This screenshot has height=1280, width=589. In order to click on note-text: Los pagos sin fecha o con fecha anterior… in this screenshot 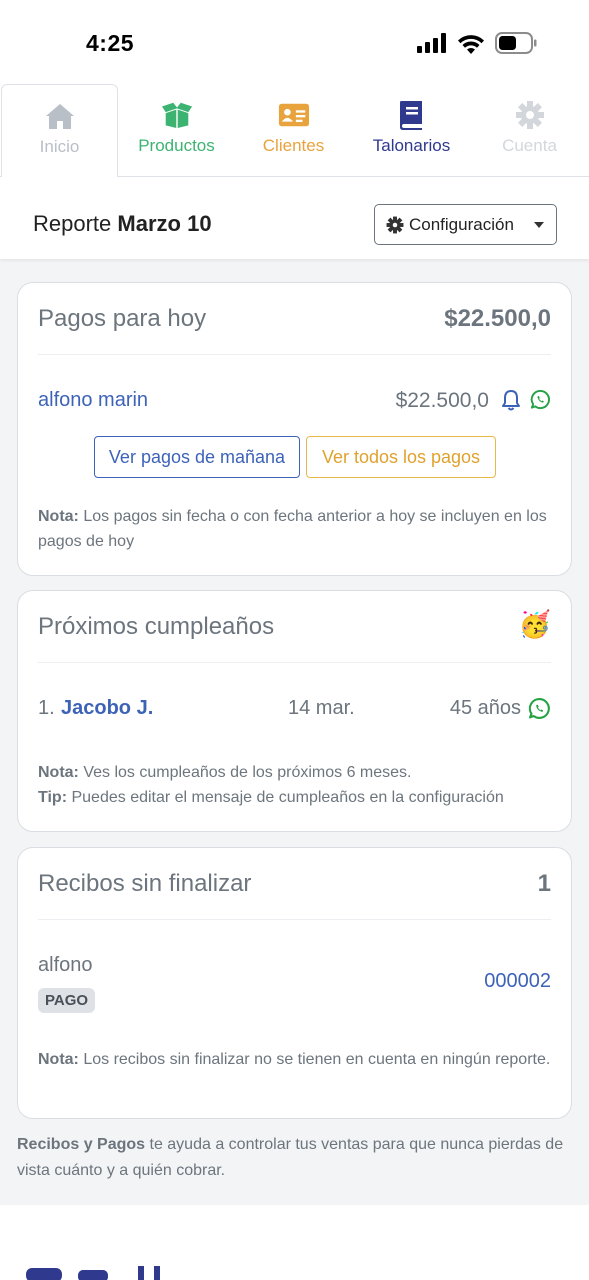, I will do `click(292, 529)`.